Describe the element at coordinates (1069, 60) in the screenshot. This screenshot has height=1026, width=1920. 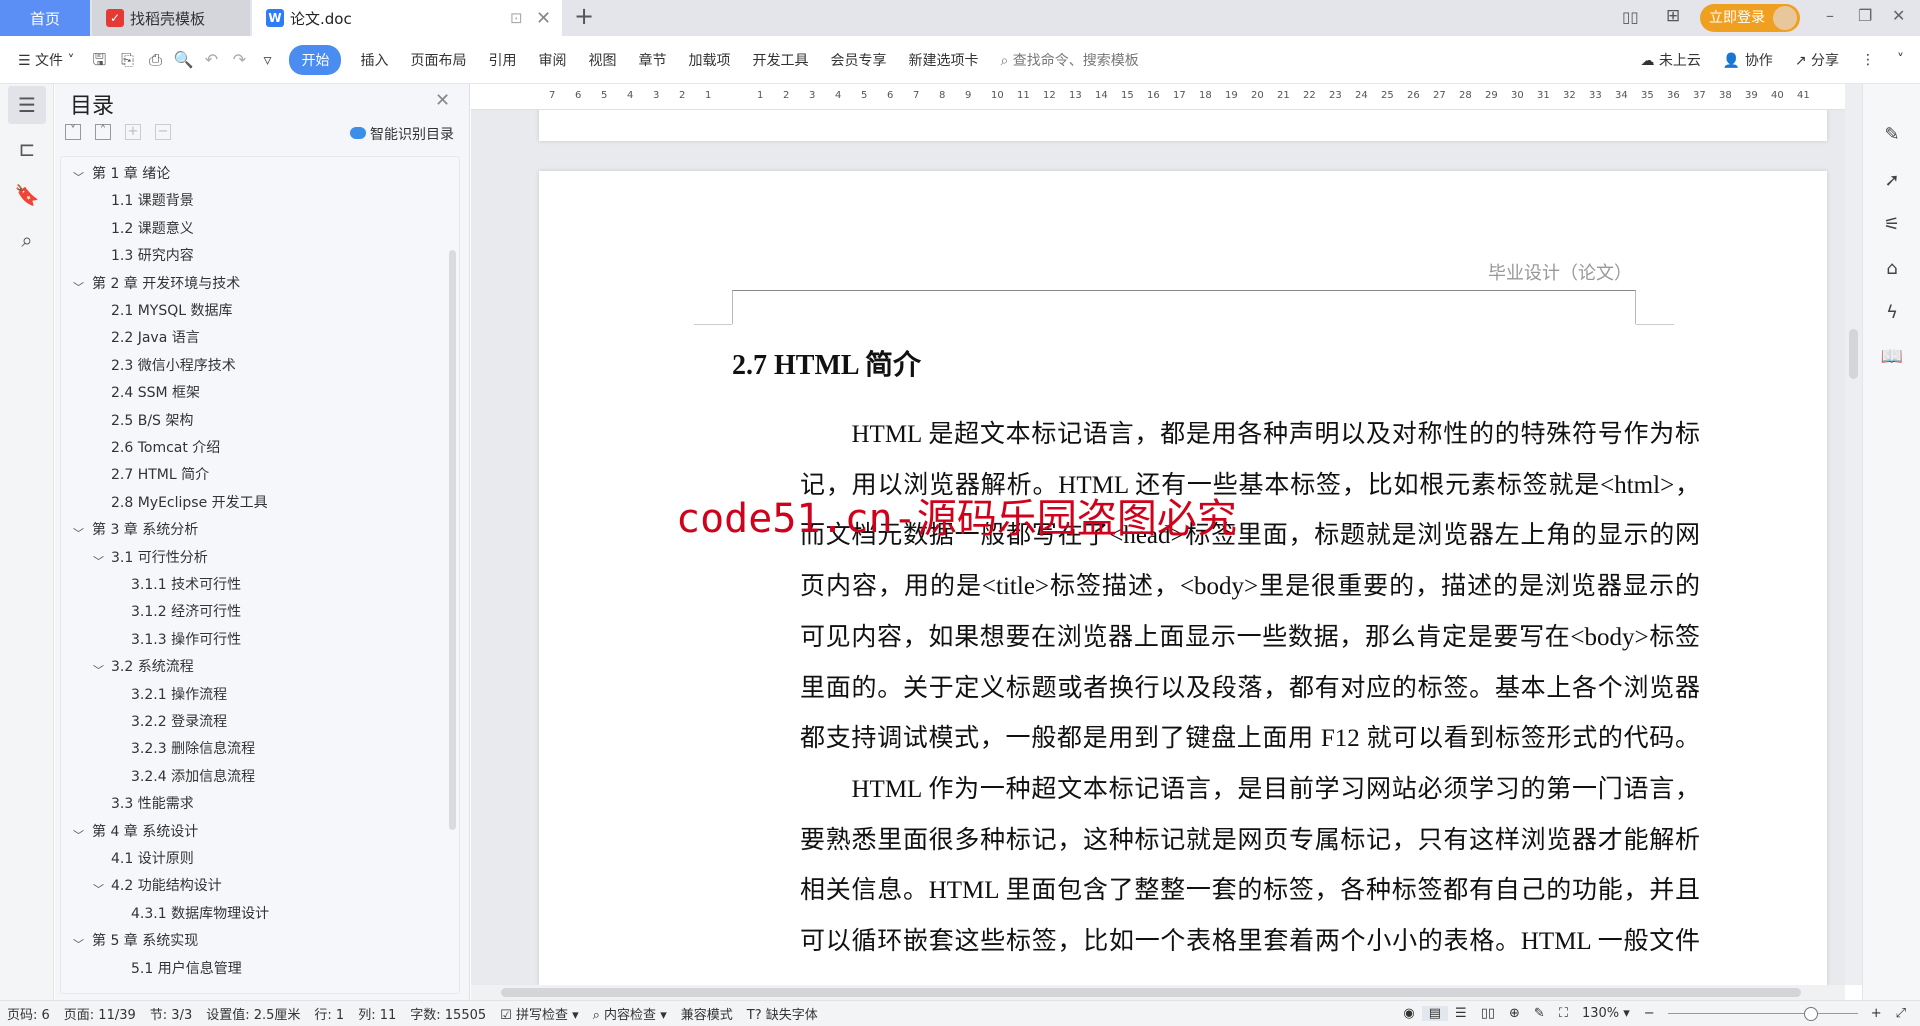
I see `command-search: ⌕ 查找命令、搜索模板` at that location.